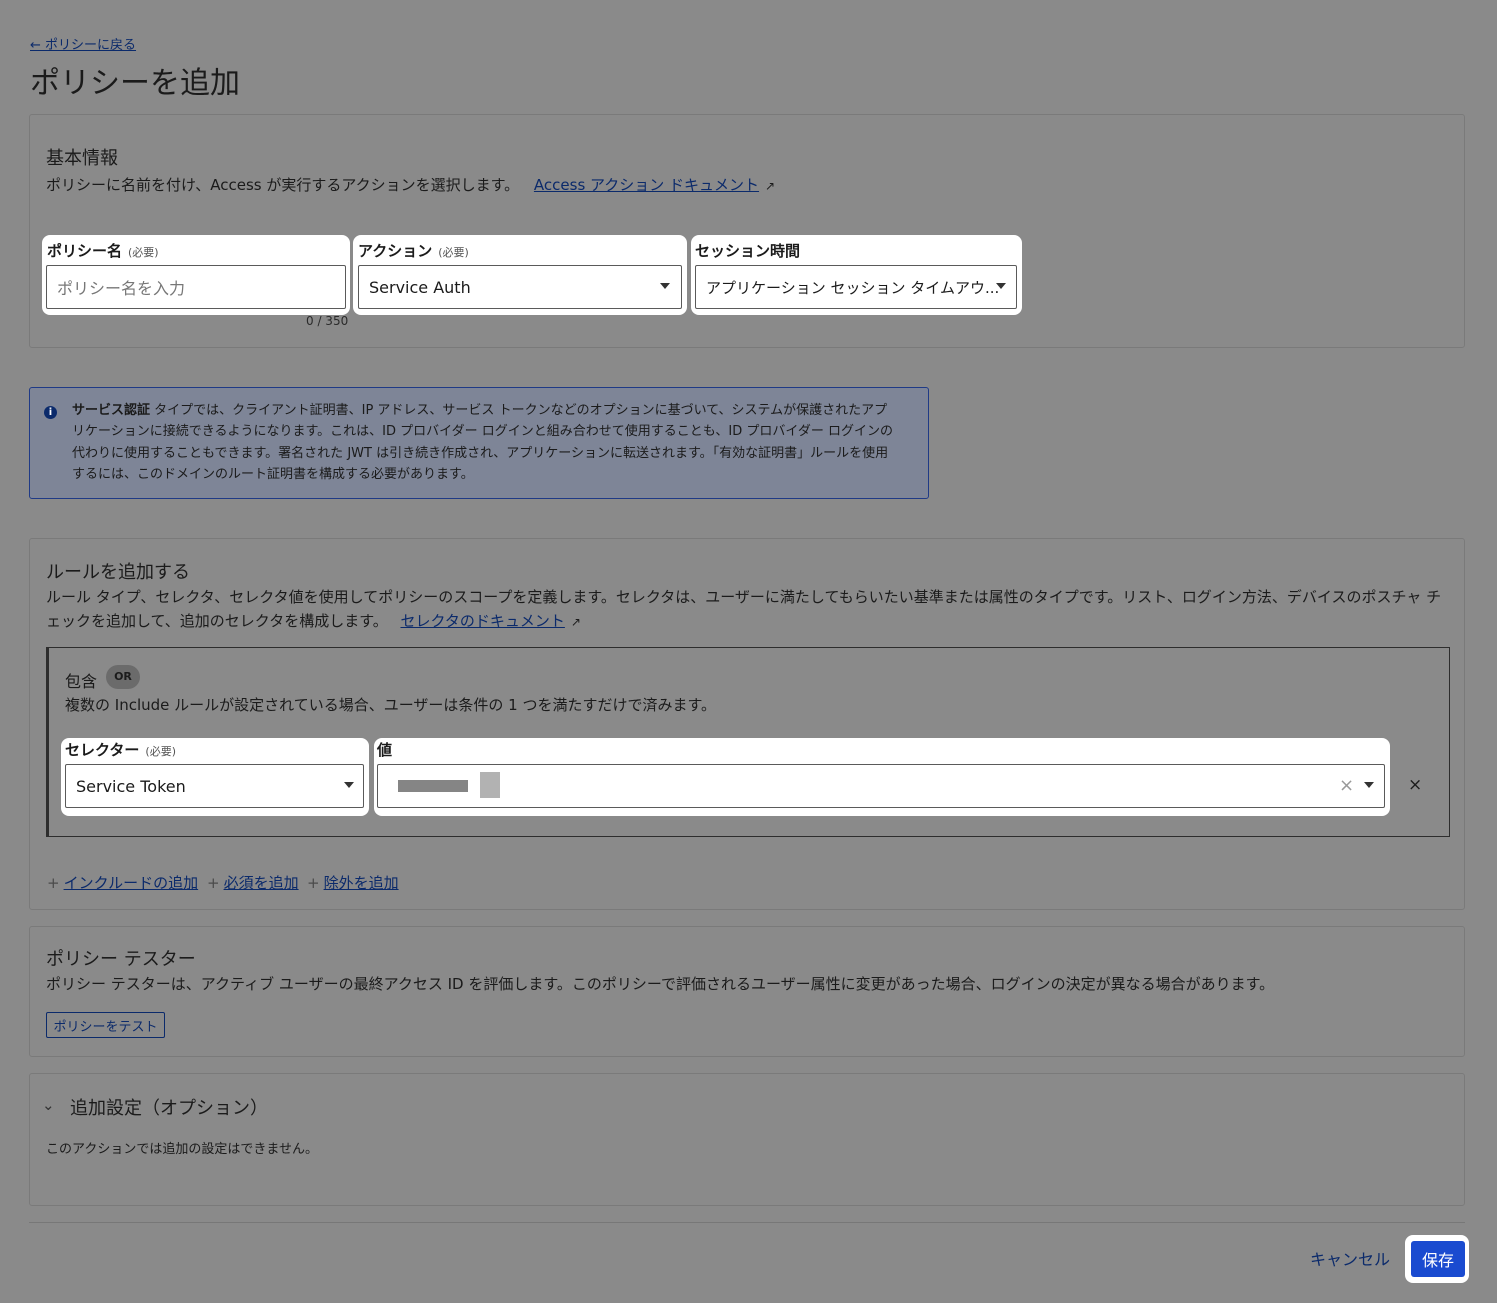  Describe the element at coordinates (118, 572) in the screenshot. I see `rules-title: ルールを追加する` at that location.